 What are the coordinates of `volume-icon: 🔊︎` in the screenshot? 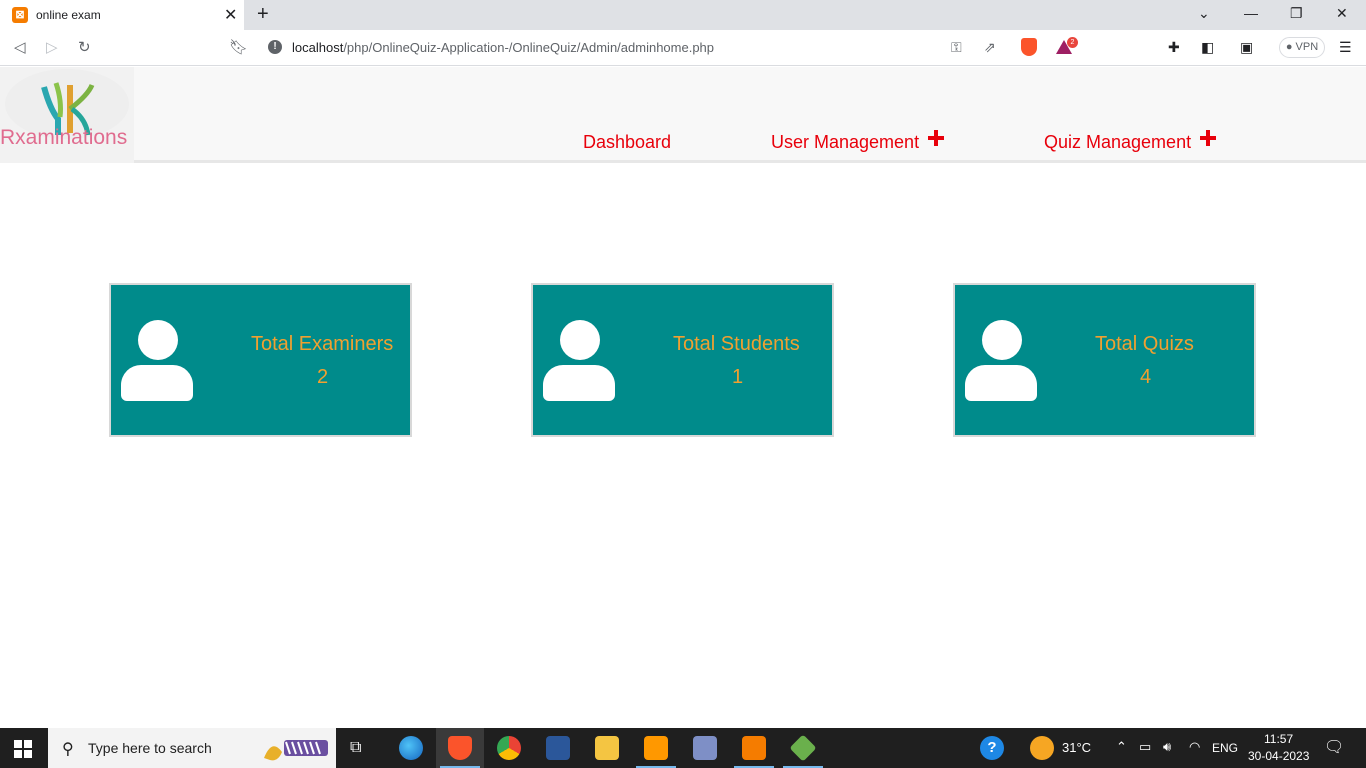 It's located at (1167, 747).